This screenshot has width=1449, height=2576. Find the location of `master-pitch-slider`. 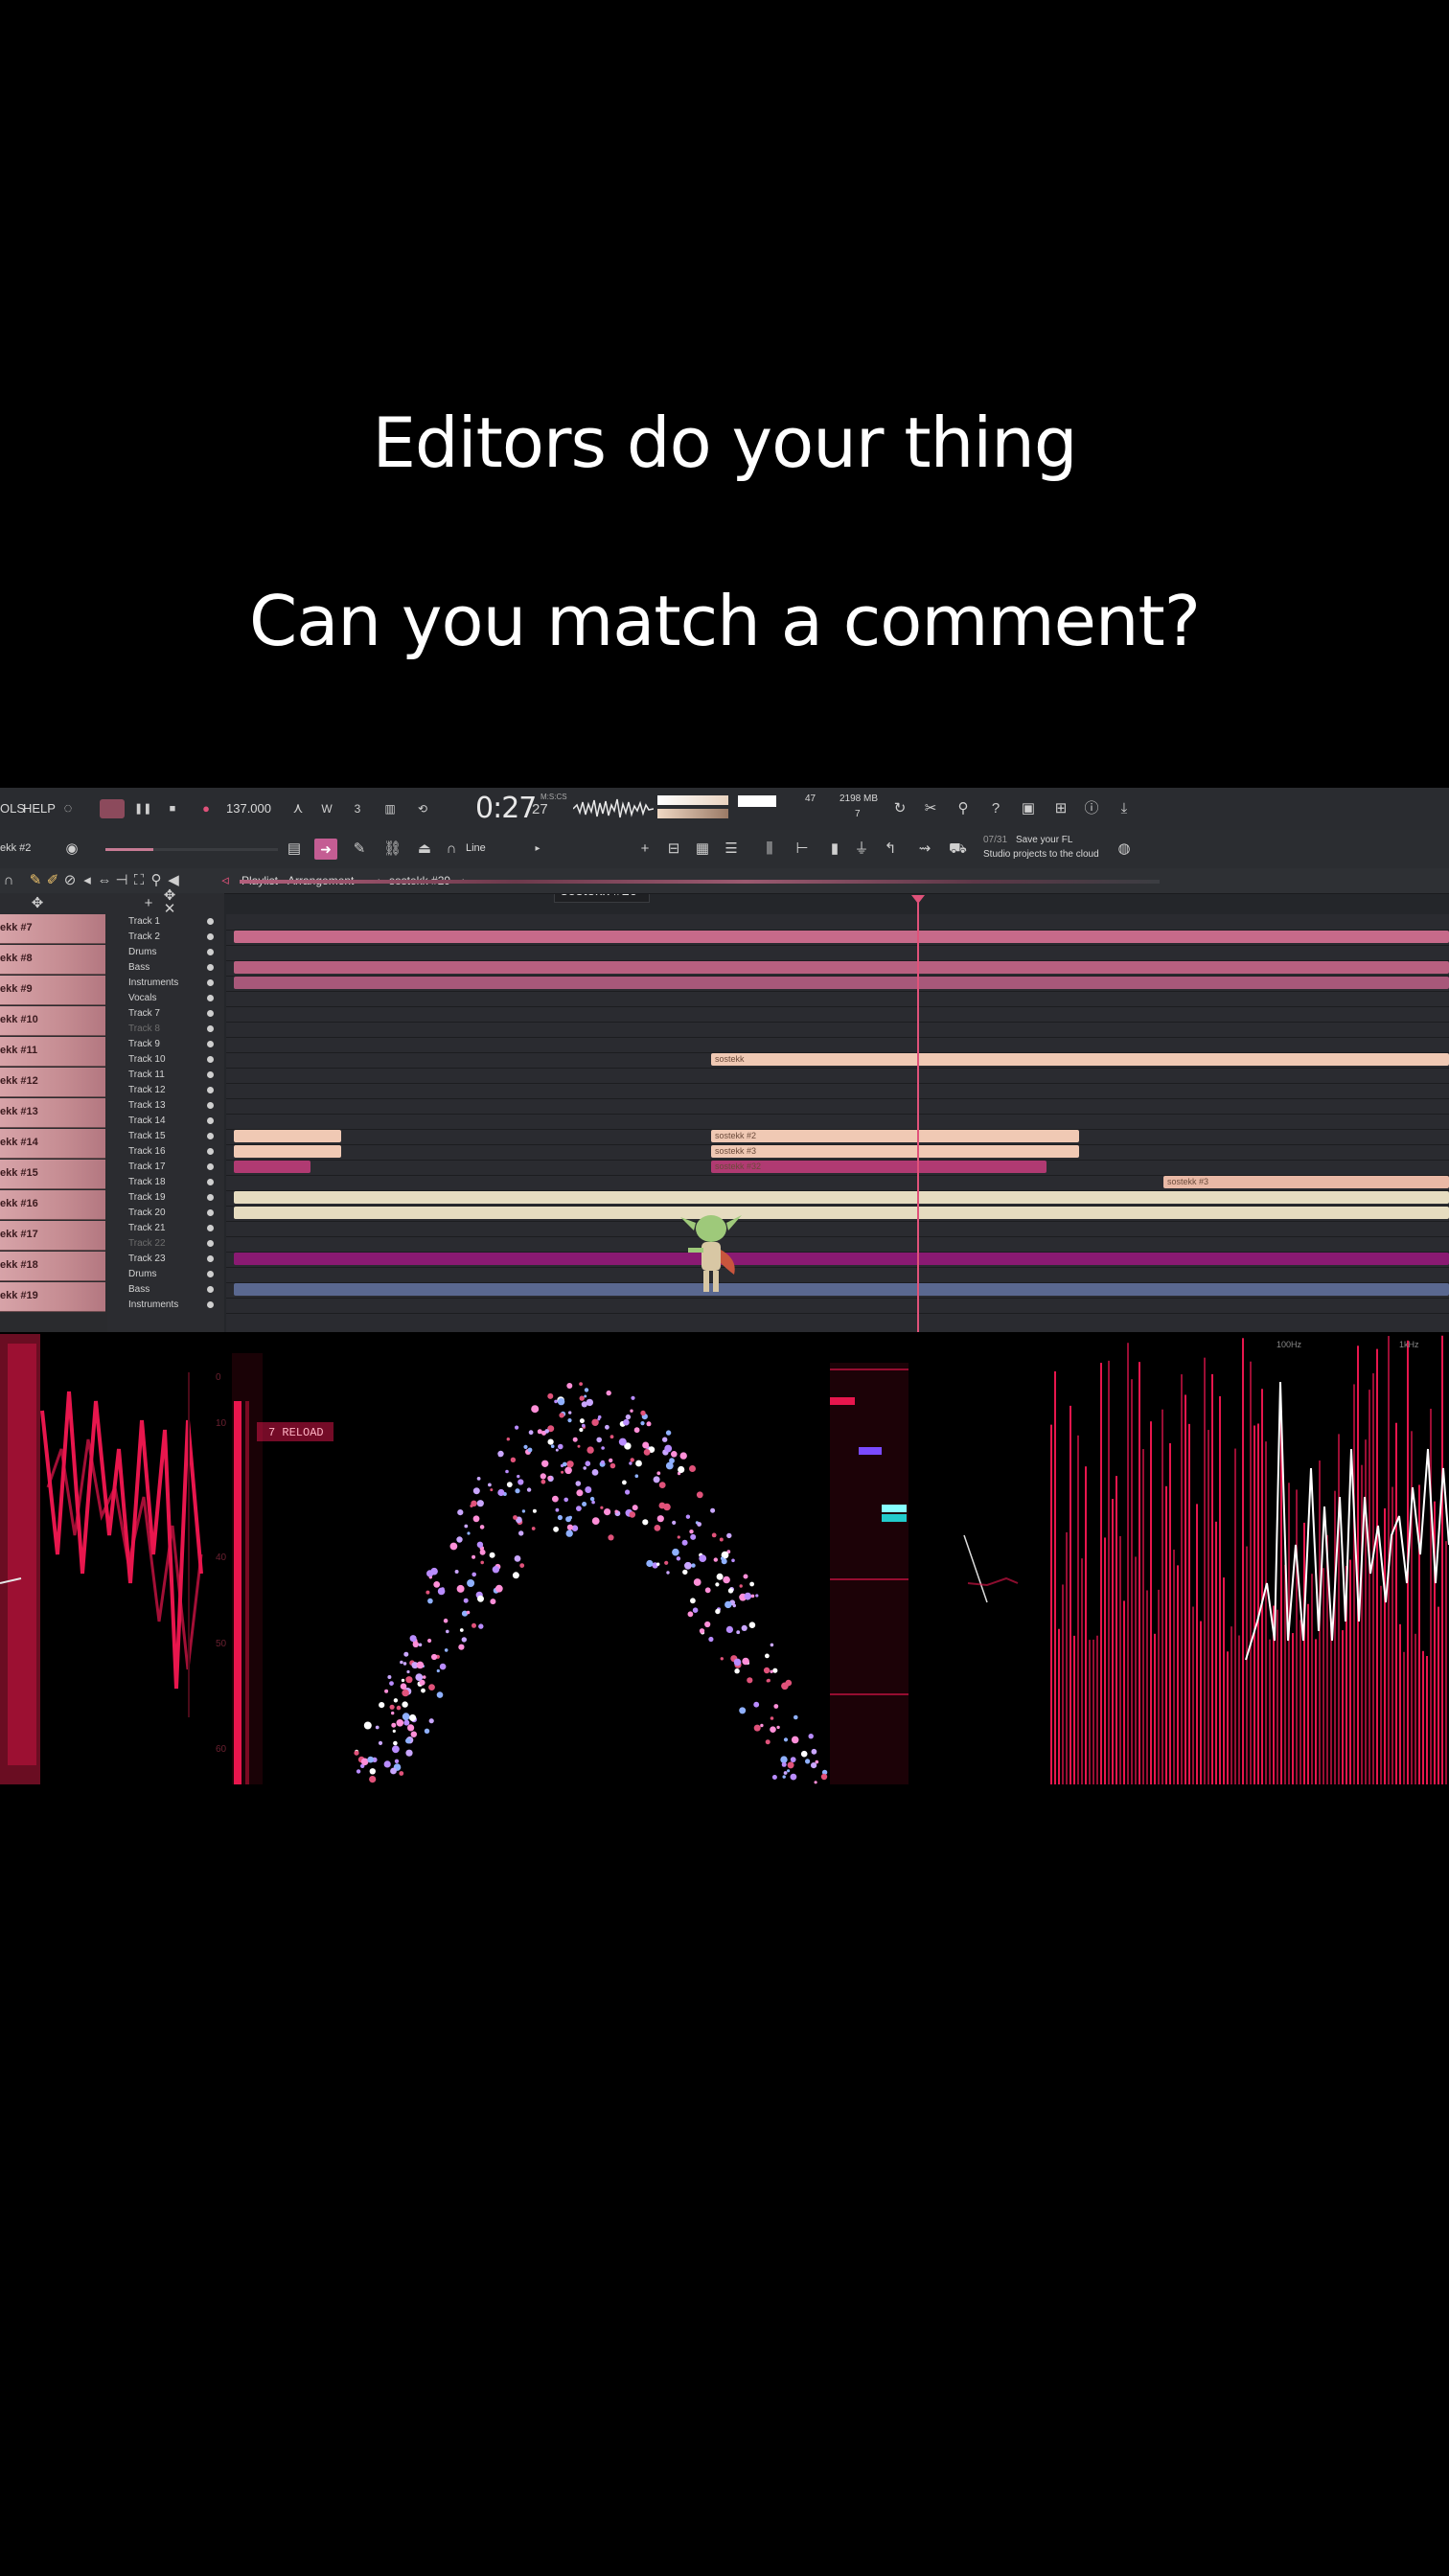

master-pitch-slider is located at coordinates (216, 849).